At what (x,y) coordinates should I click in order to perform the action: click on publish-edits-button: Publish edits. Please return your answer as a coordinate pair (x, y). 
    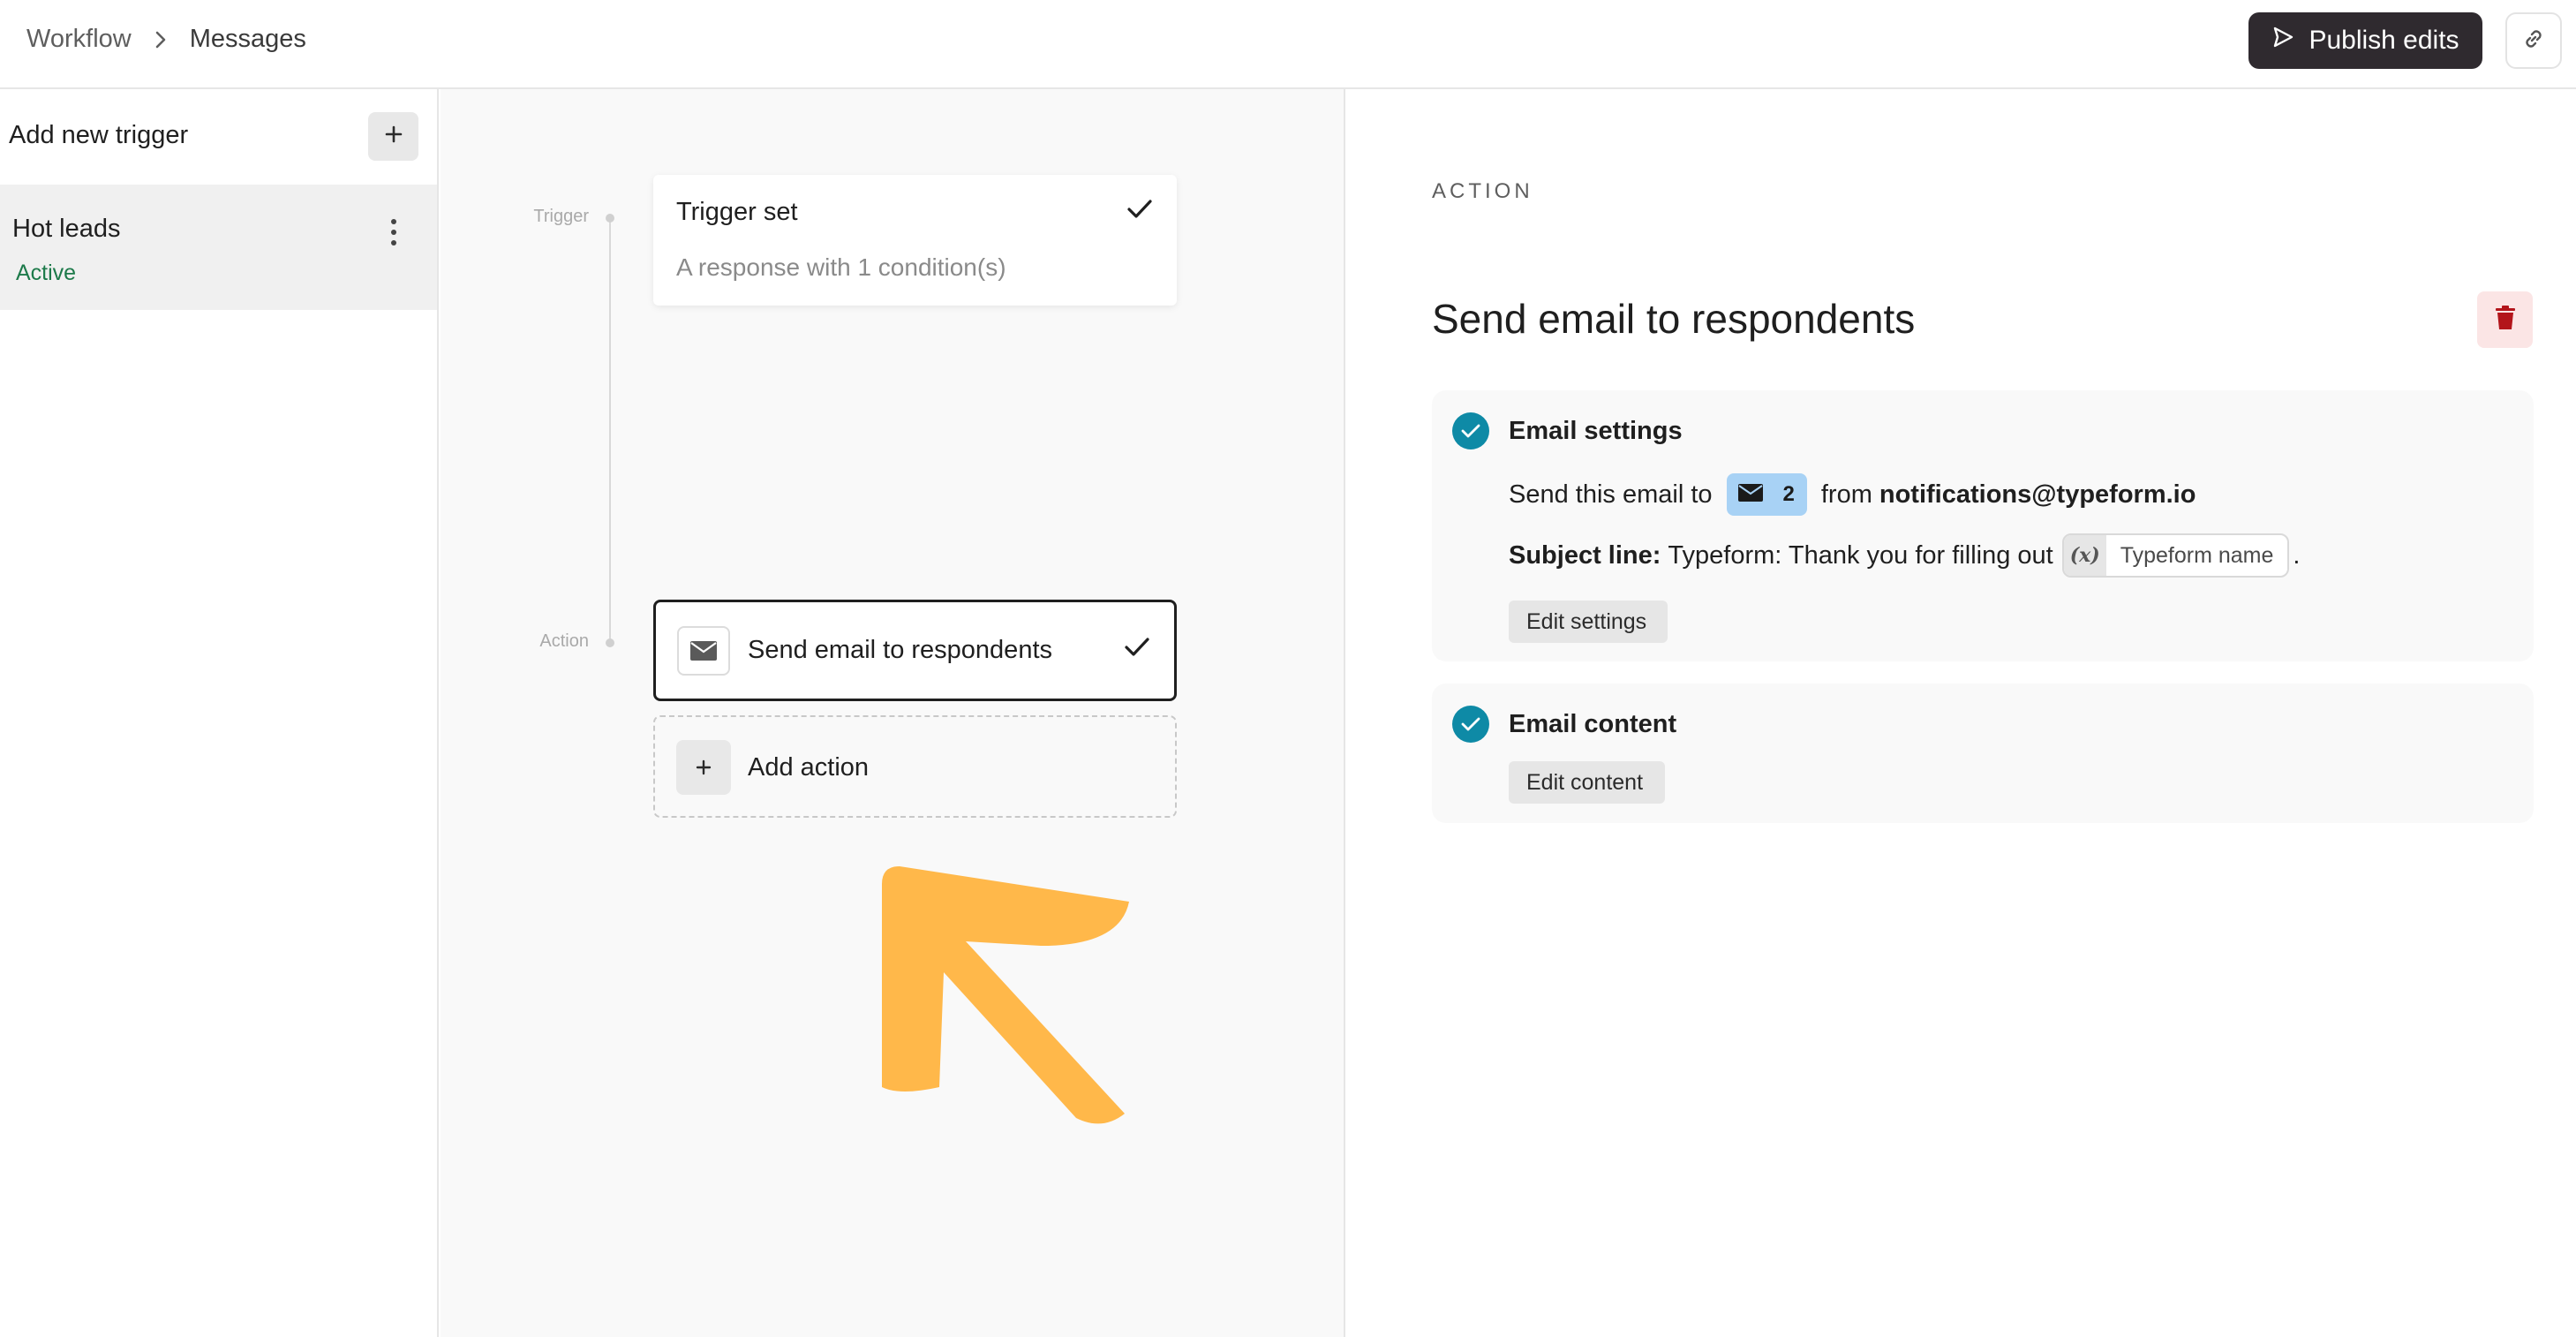
    Looking at the image, I should click on (2365, 40).